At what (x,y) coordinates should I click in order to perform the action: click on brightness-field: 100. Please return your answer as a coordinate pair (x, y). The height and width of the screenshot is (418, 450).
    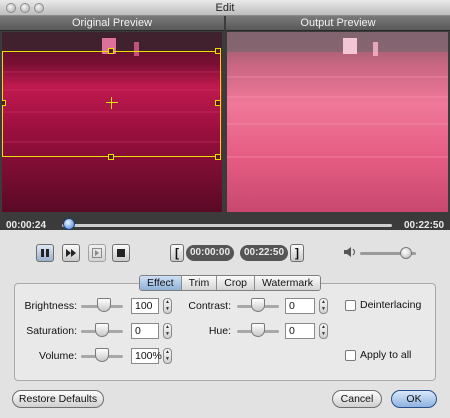
    Looking at the image, I should click on (145, 306).